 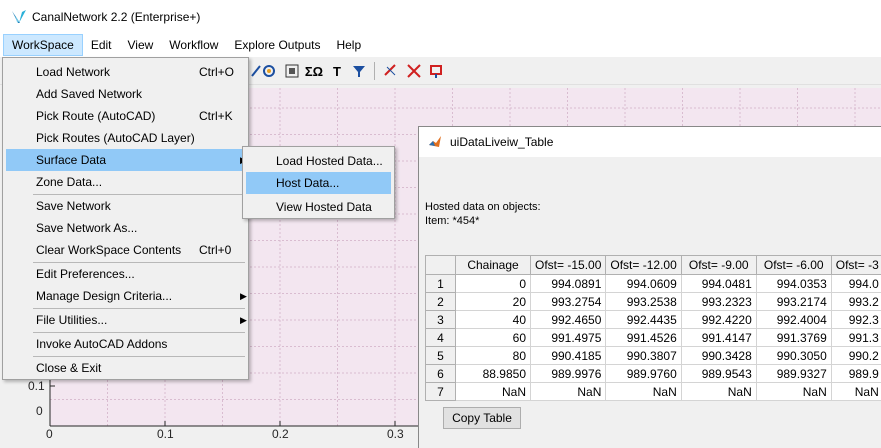 I want to click on x-tick-label: 0.2, so click(x=280, y=434).